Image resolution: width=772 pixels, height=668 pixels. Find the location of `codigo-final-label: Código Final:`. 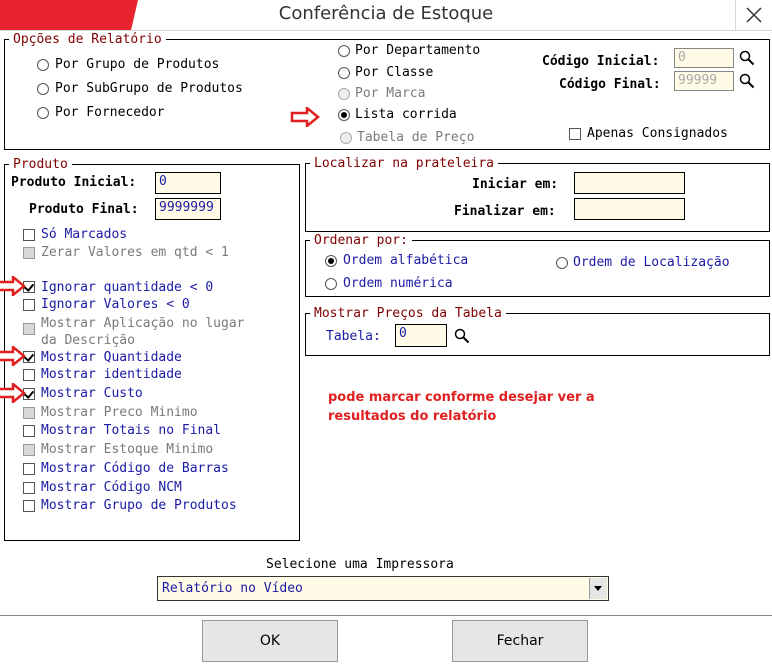

codigo-final-label: Código Final: is located at coordinates (610, 84).